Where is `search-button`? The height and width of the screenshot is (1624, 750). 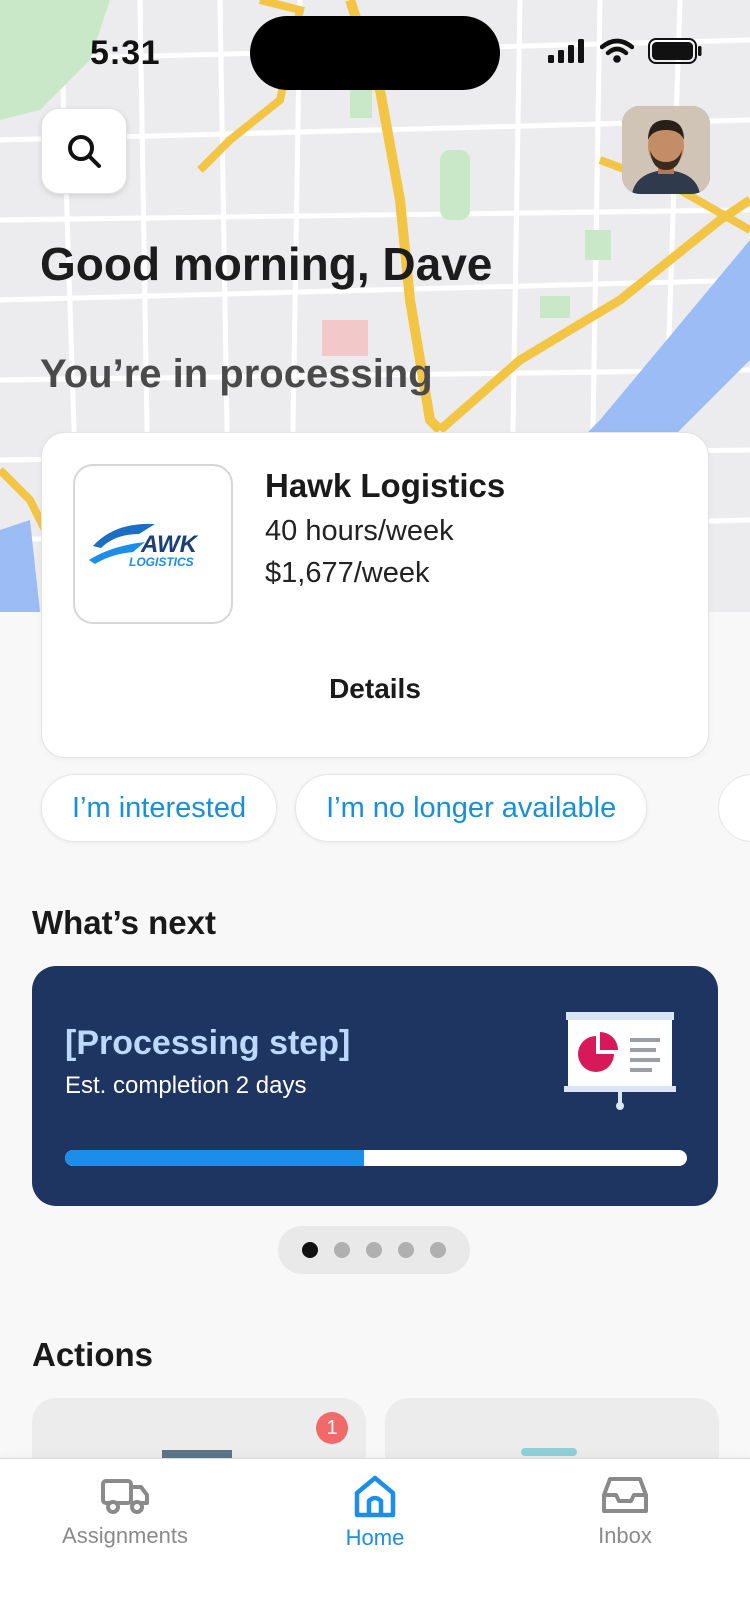
search-button is located at coordinates (84, 151).